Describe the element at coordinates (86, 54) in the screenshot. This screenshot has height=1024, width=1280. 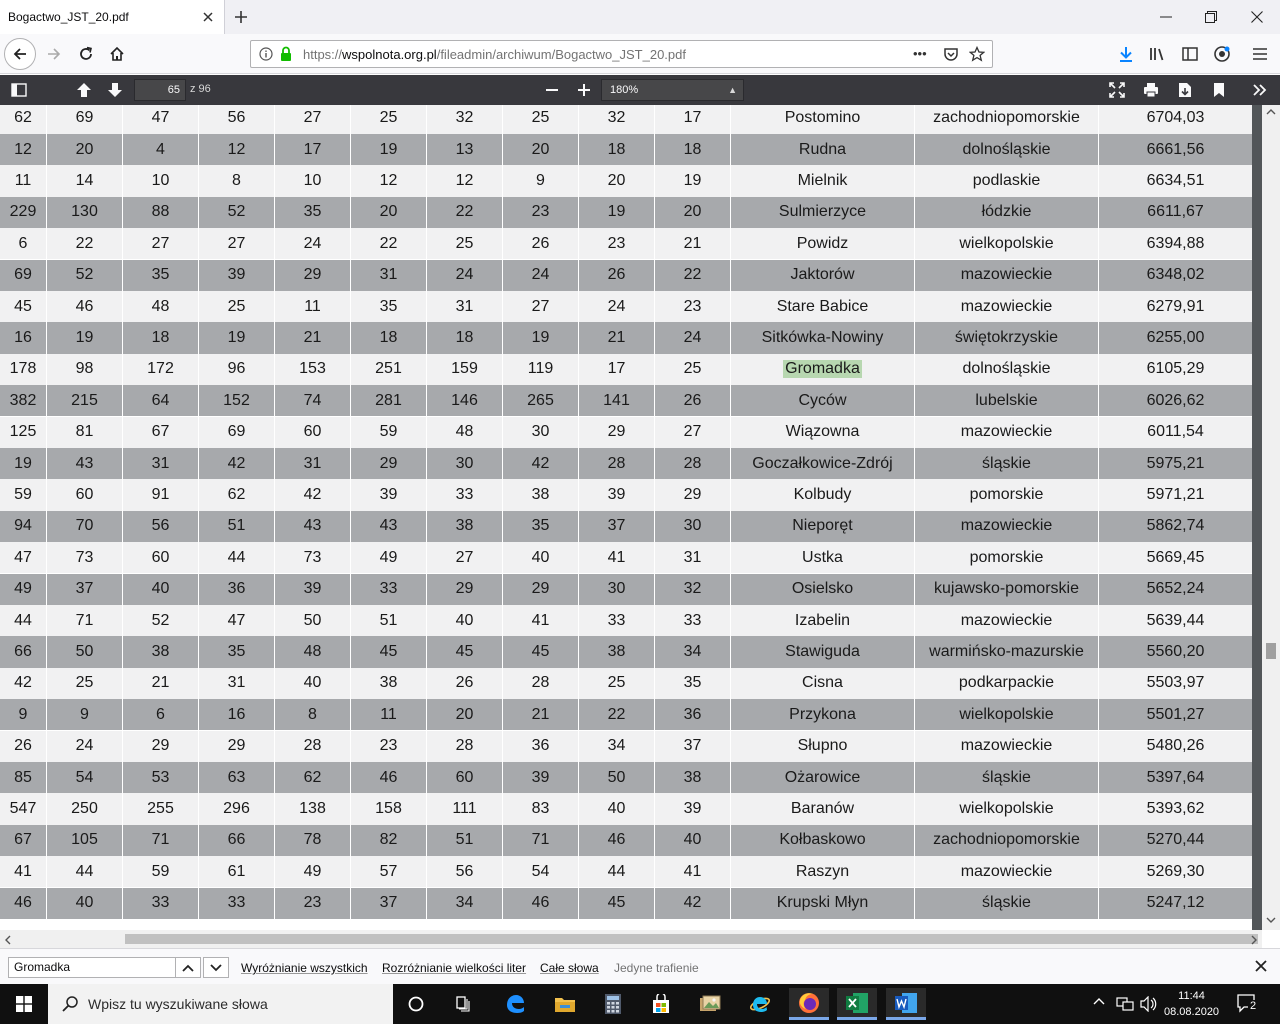
I see `reload-icon` at that location.